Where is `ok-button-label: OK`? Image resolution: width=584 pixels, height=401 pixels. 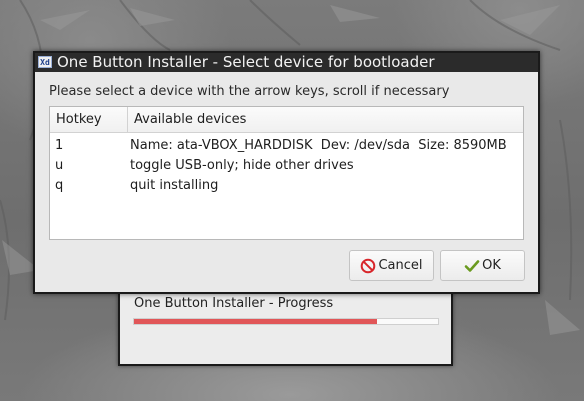
ok-button-label: OK is located at coordinates (491, 265).